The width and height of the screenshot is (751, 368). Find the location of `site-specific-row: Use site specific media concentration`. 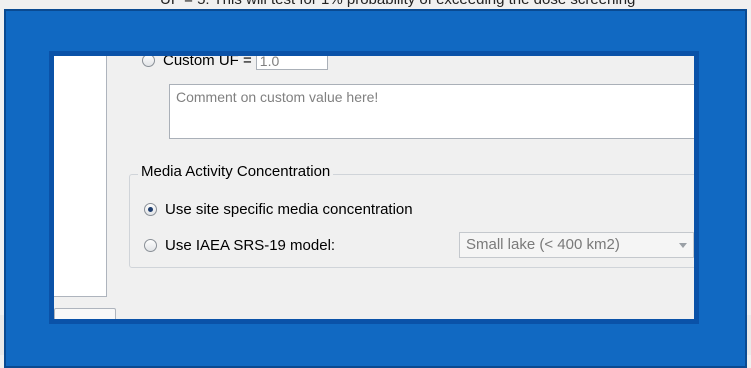

site-specific-row: Use site specific media concentration is located at coordinates (278, 209).